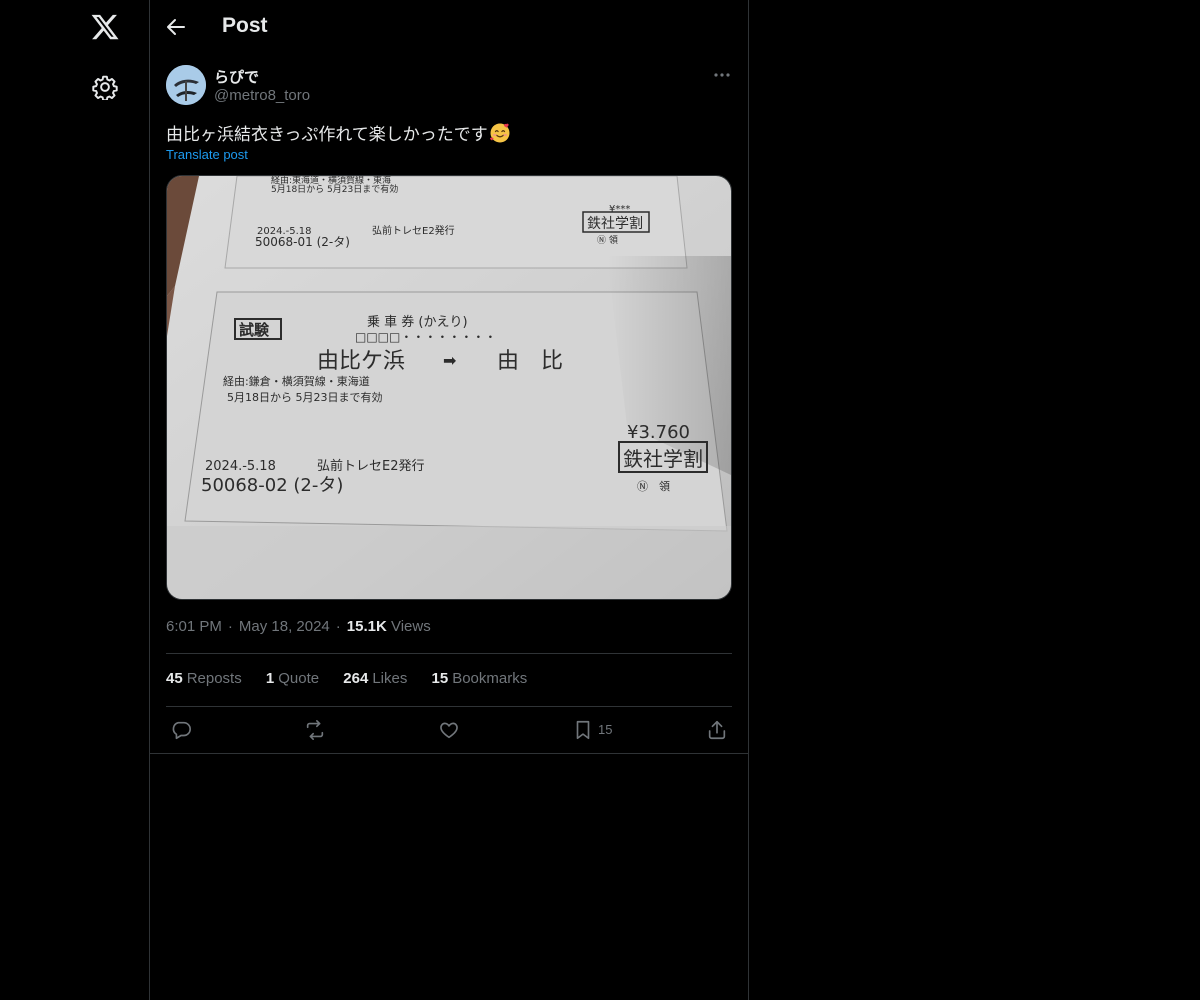 The height and width of the screenshot is (1000, 1200). Describe the element at coordinates (607, 240) in the screenshot. I see `ticket-top-stamp-sub: Ⓝ 領` at that location.